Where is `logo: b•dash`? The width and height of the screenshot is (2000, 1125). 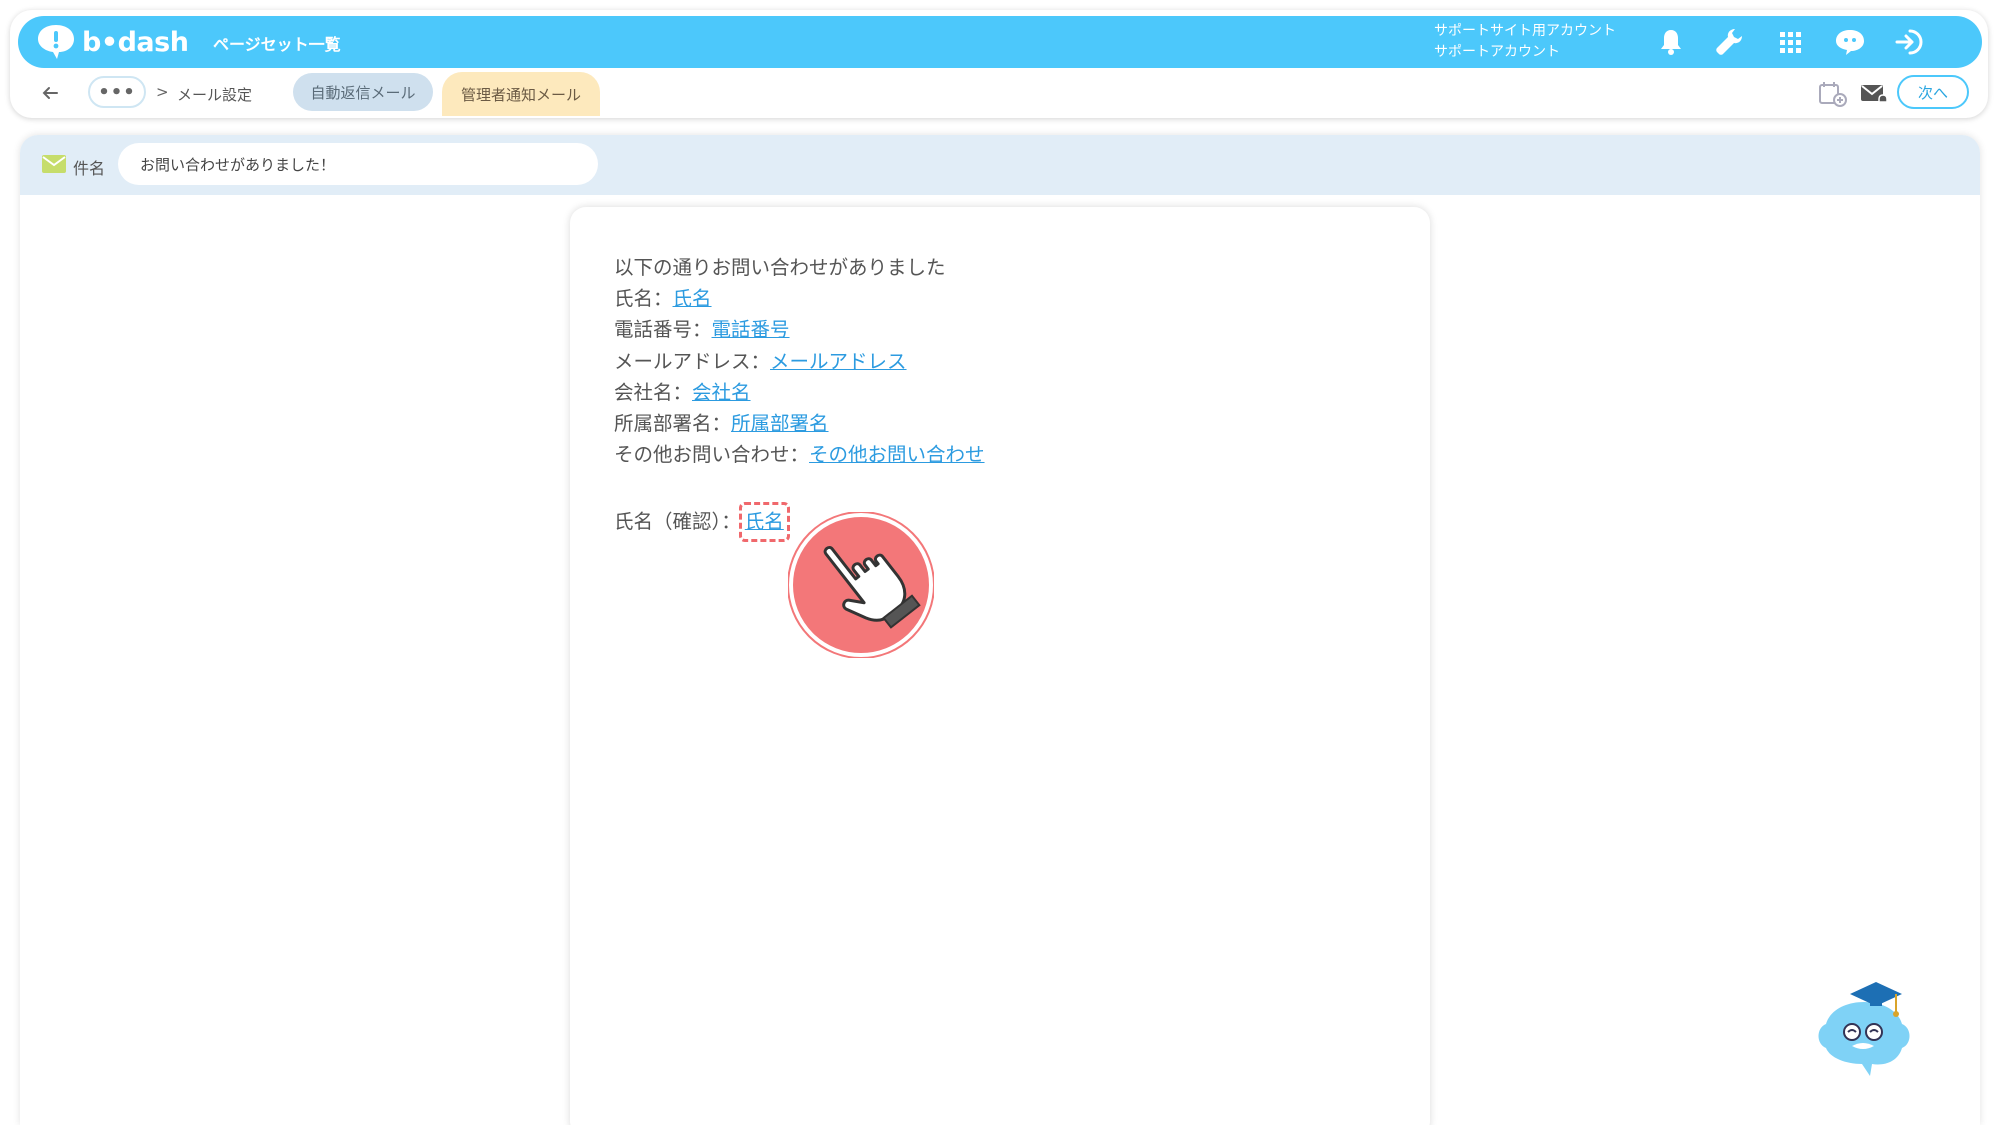 logo: b•dash is located at coordinates (112, 42).